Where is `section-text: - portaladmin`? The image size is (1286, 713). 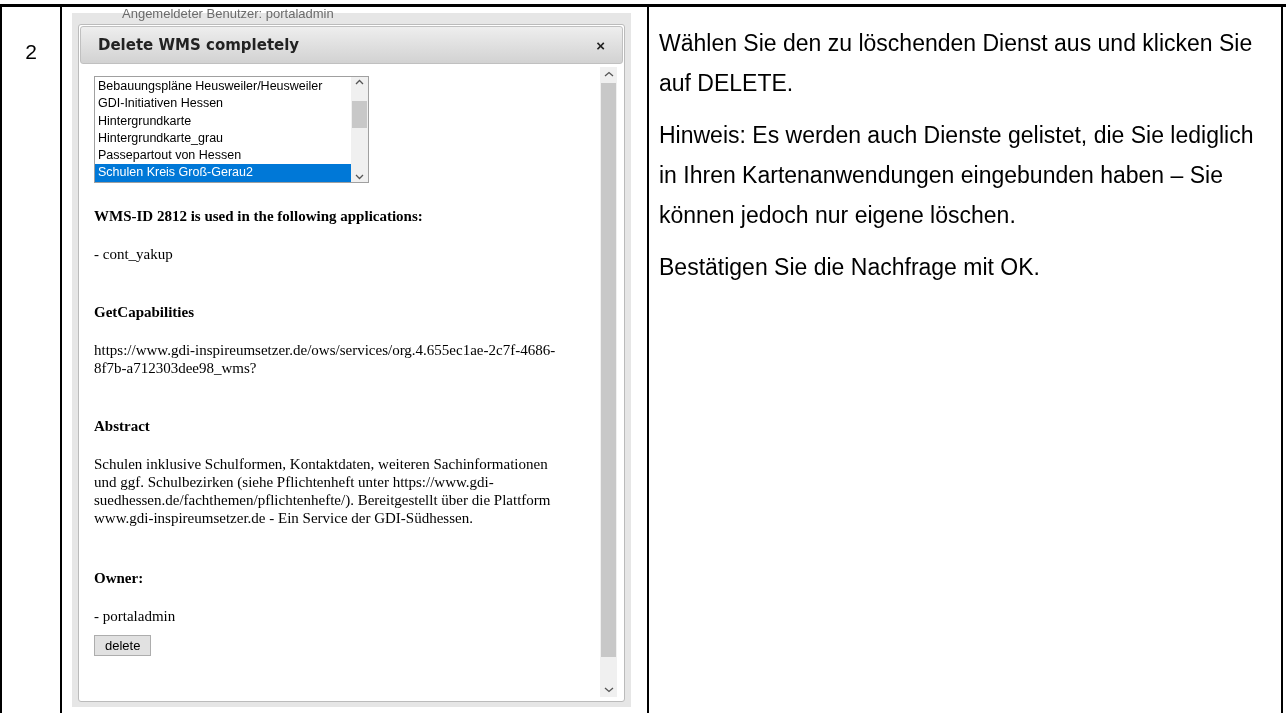
section-text: - portaladmin is located at coordinates (135, 616).